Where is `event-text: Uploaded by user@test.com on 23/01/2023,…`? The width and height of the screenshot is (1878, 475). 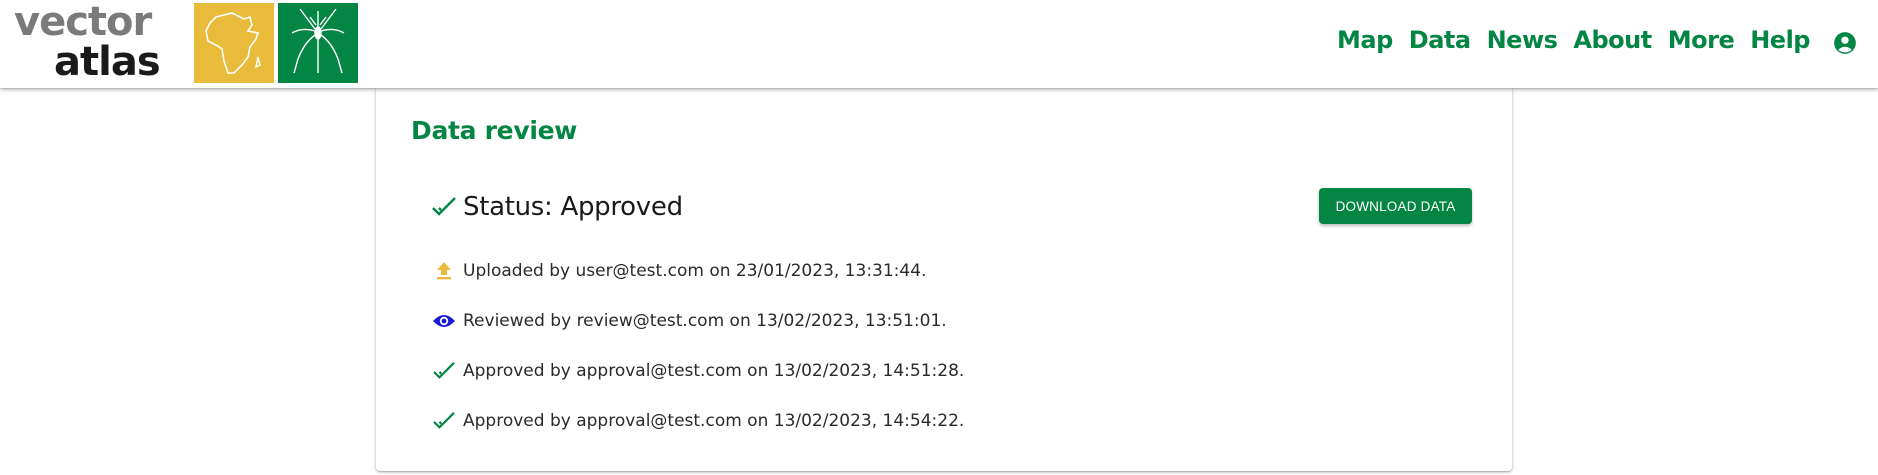
event-text: Uploaded by user@test.com on 23/01/2023,… is located at coordinates (695, 271).